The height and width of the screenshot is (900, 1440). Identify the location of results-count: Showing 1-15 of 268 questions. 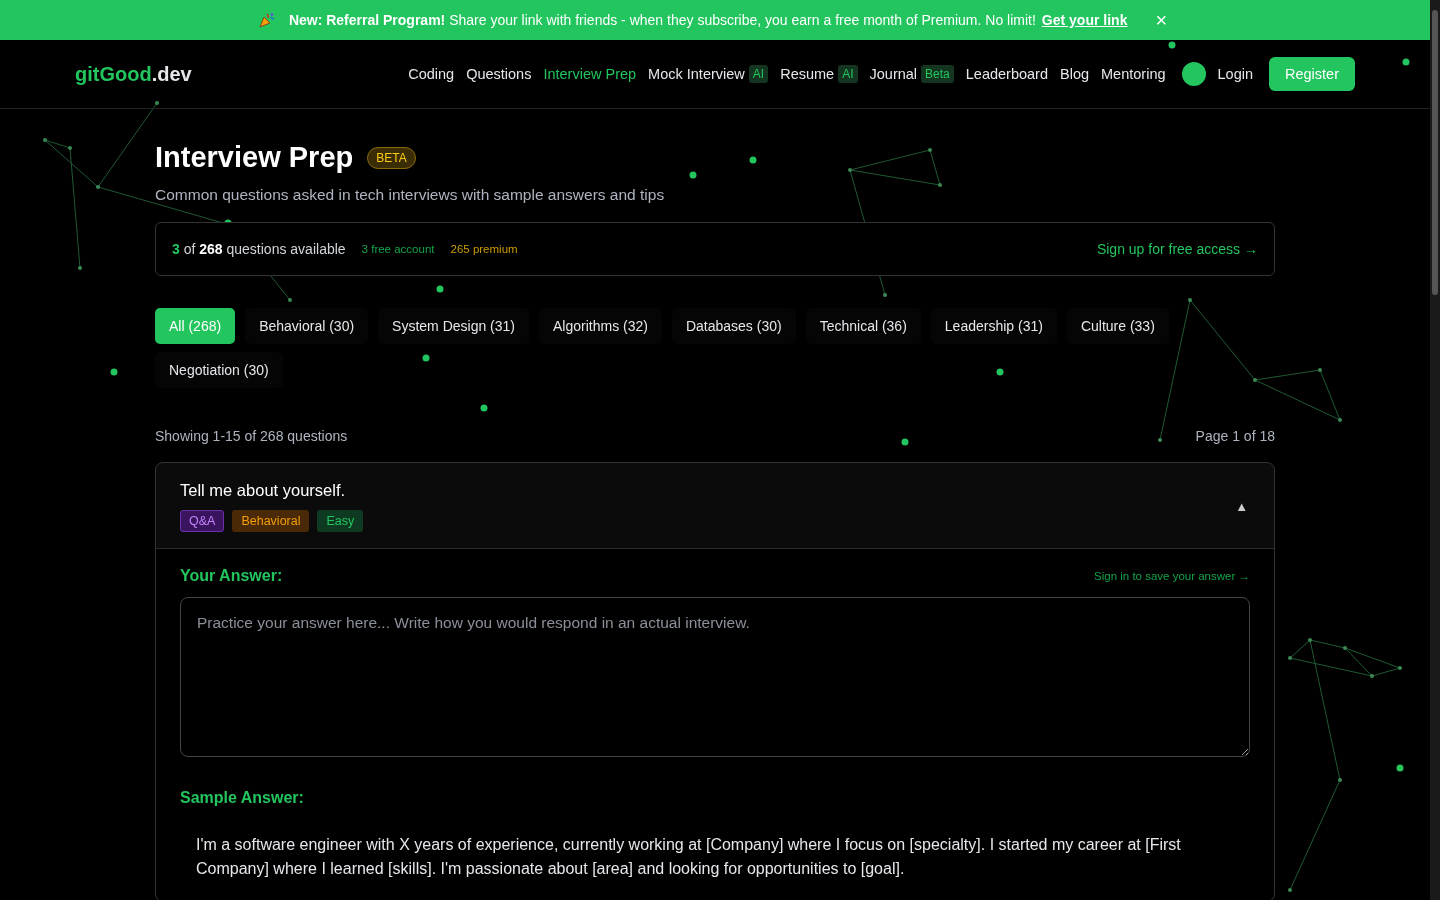
(251, 436).